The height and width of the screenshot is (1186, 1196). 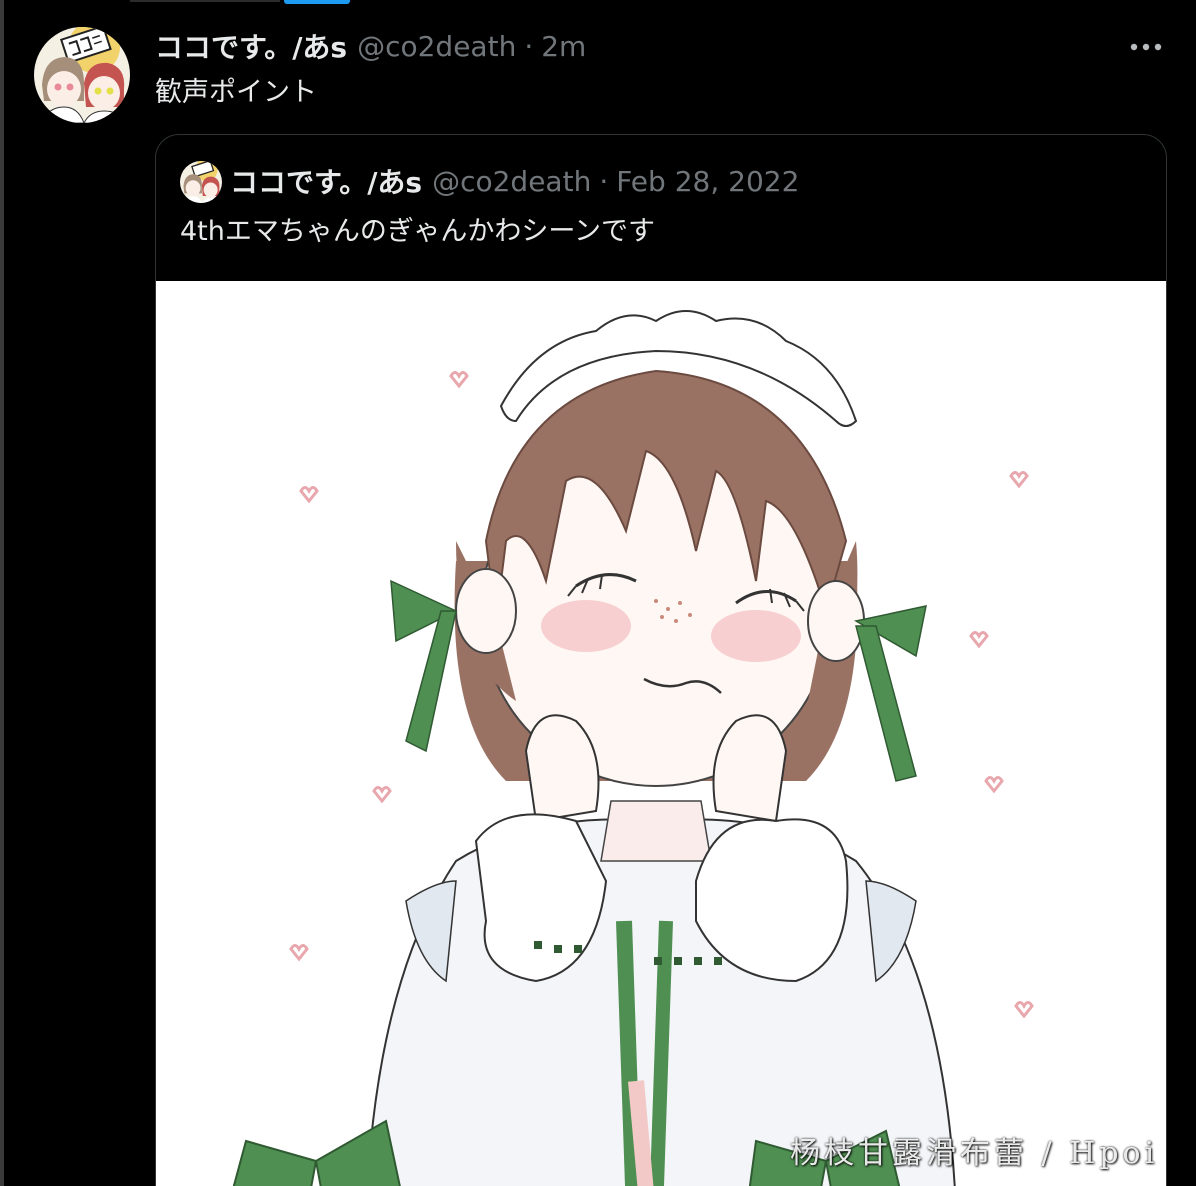 I want to click on more-options-button, so click(x=1146, y=47).